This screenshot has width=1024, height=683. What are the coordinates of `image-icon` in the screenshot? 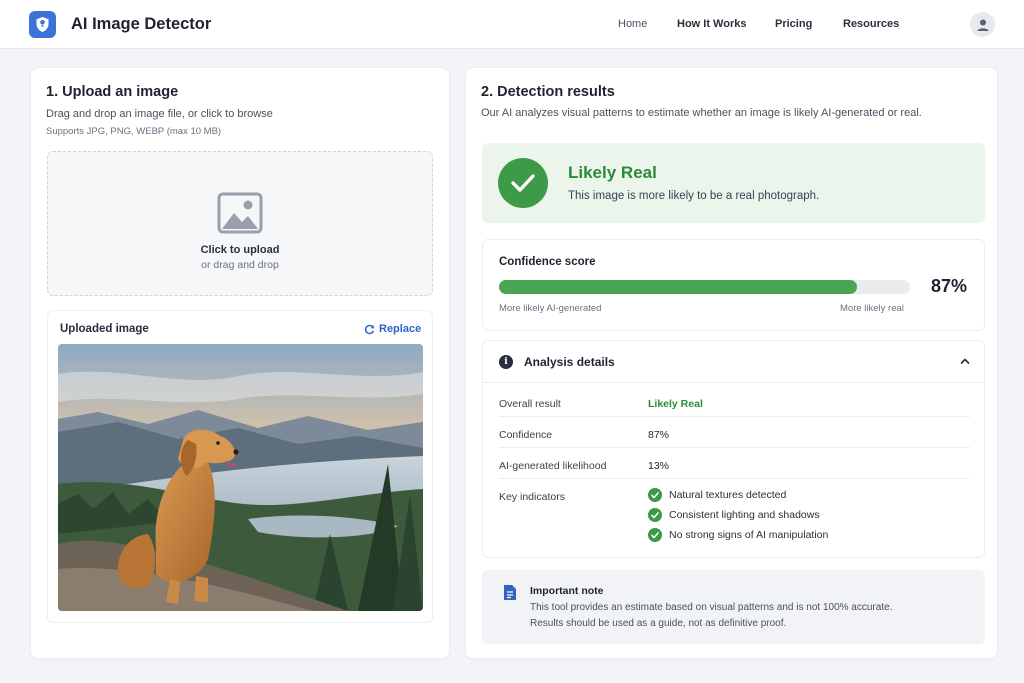 It's located at (240, 213).